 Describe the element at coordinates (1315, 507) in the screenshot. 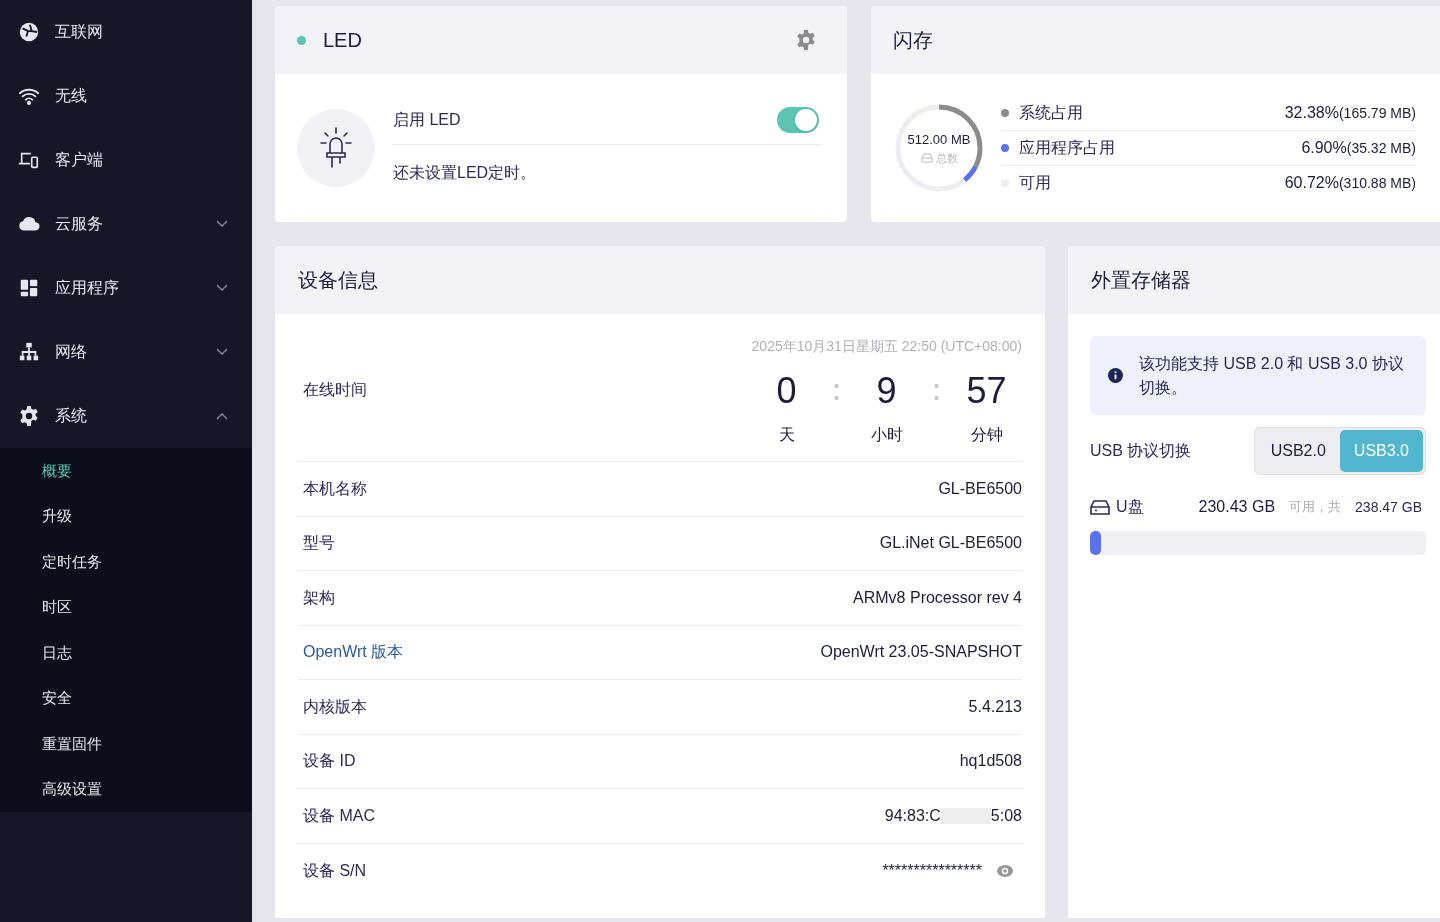

I see `disk-caption: 可用，共` at that location.